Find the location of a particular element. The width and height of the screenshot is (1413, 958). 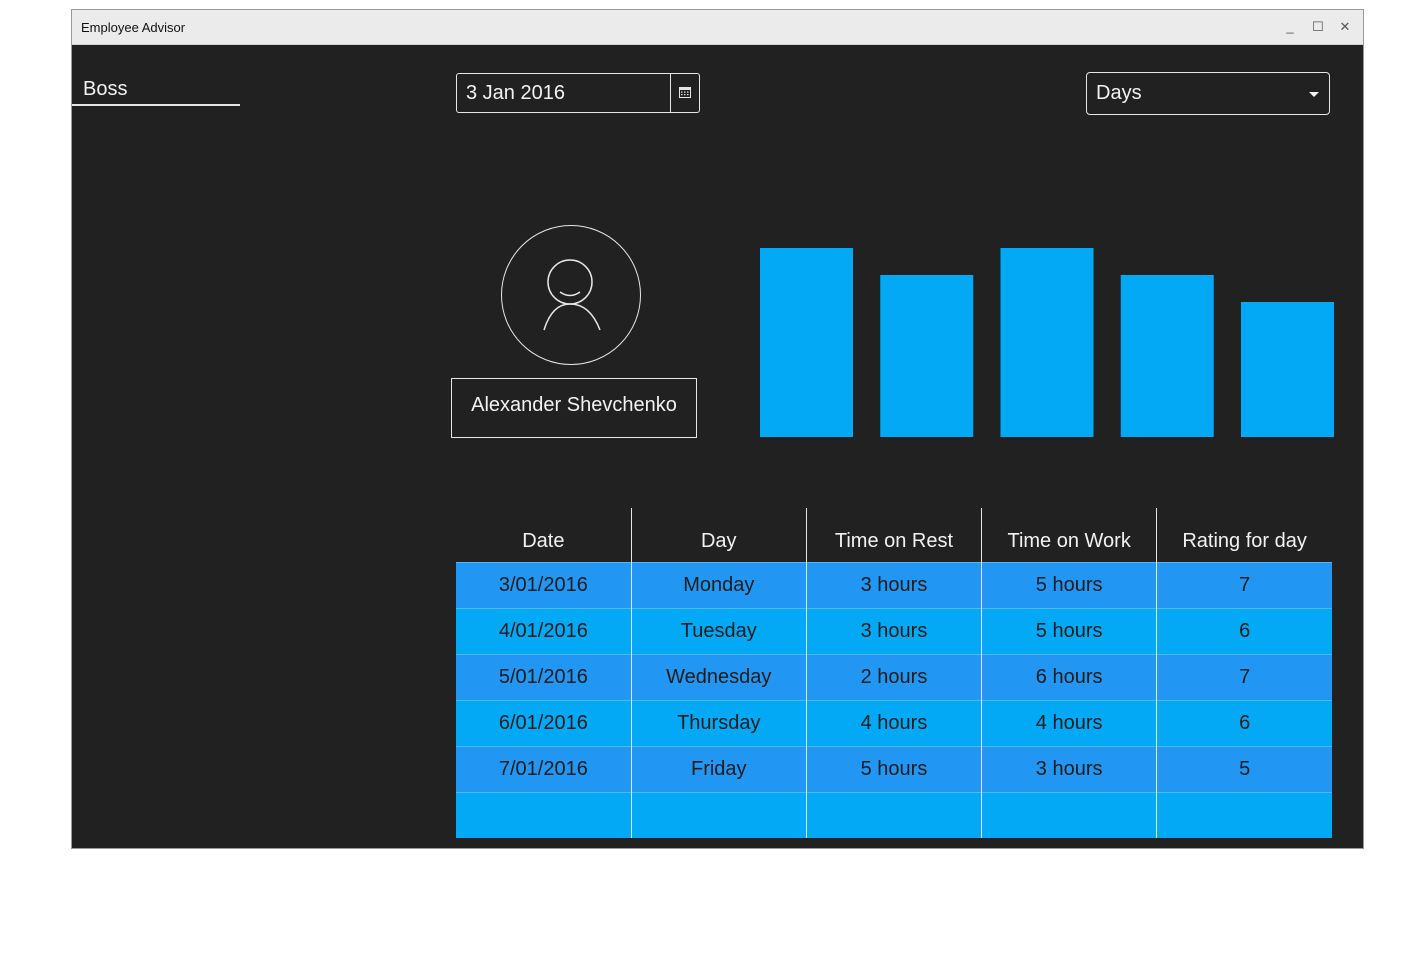

minimize-button: _ is located at coordinates (1290, 27).